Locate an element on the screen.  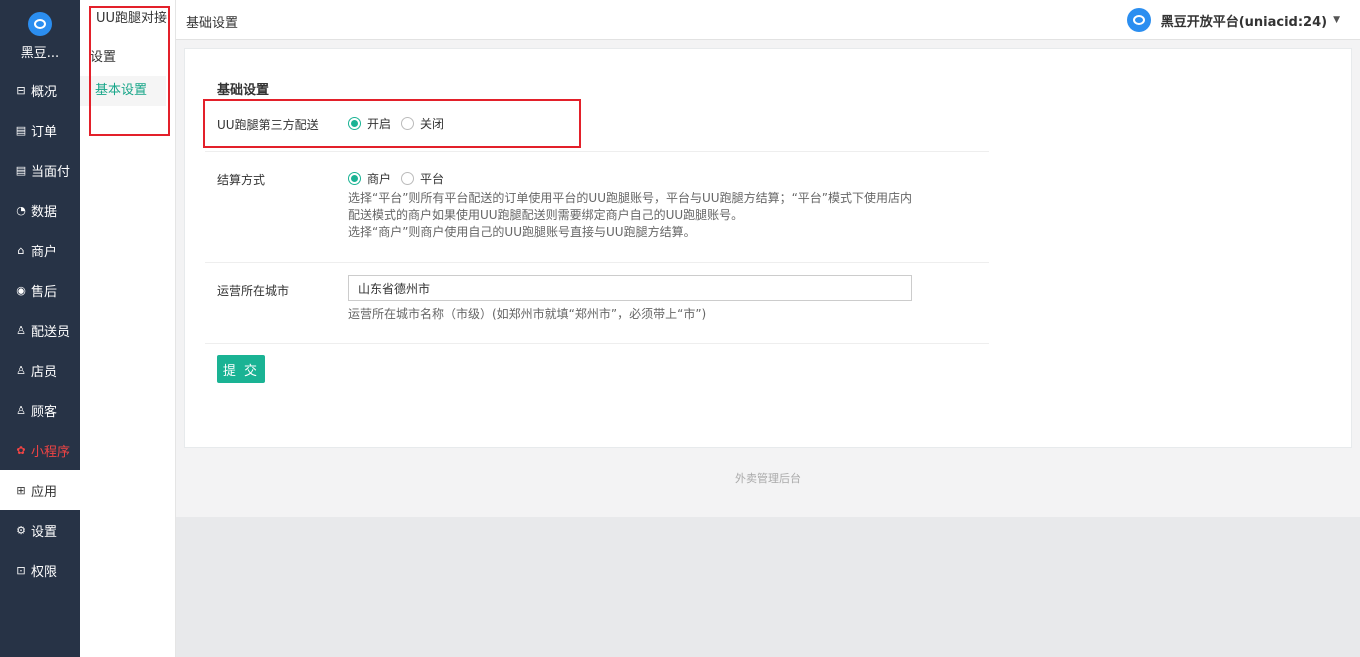
delivery-radio-group: 开启 关闭 is located at coordinates (401, 123).